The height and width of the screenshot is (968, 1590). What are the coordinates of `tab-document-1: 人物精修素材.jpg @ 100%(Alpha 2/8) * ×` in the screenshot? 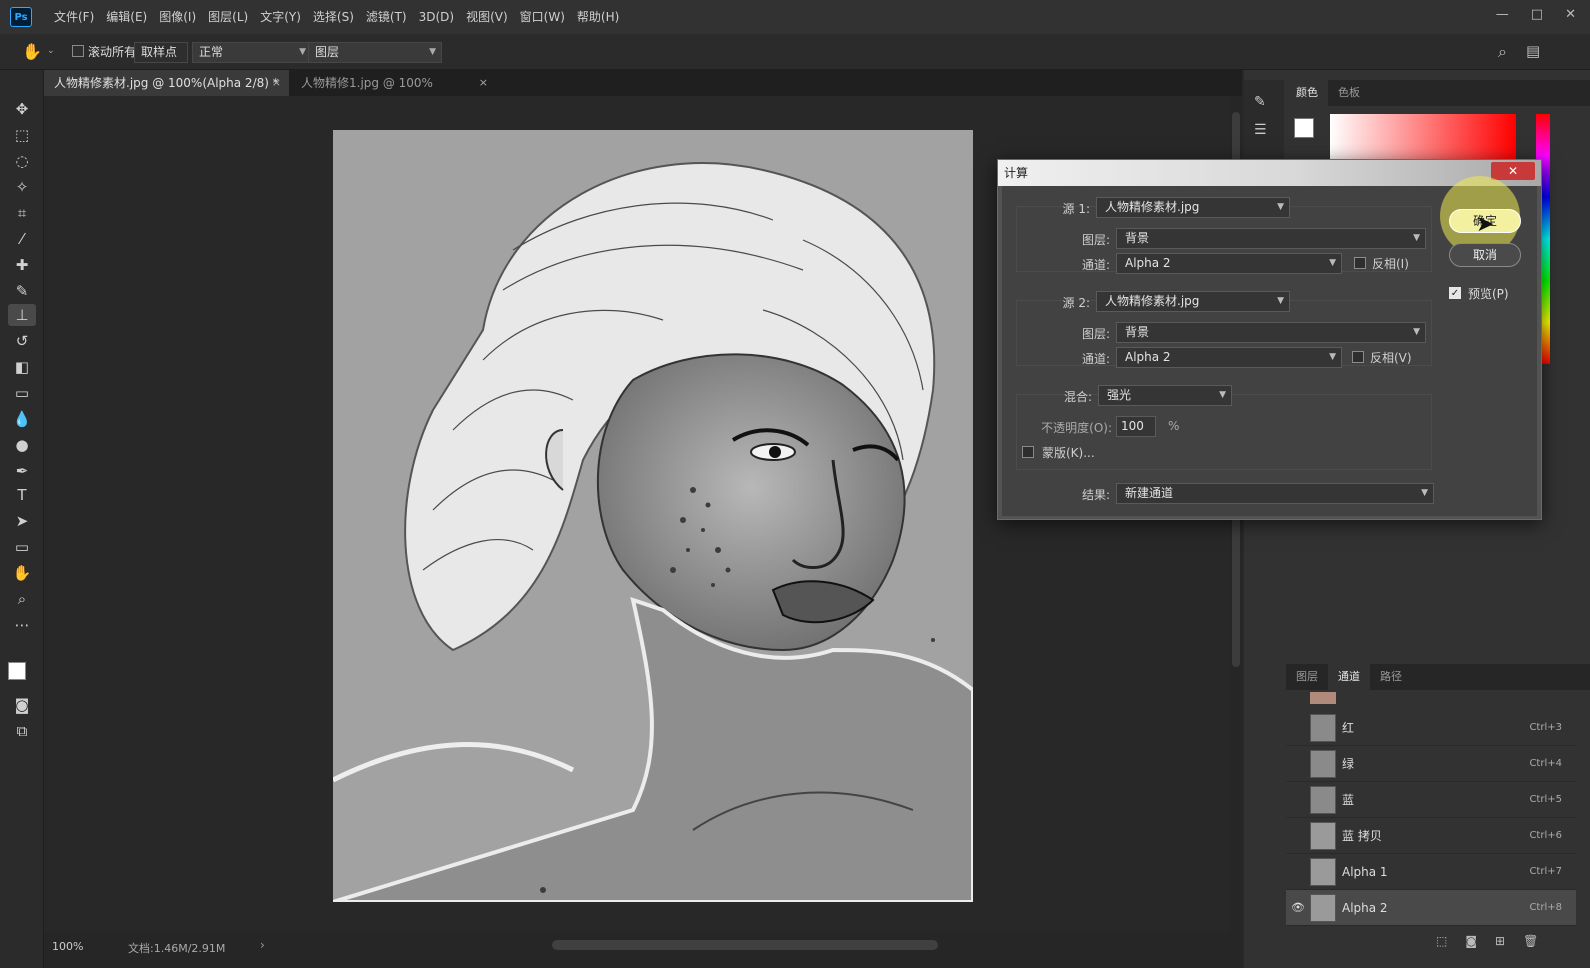 It's located at (166, 83).